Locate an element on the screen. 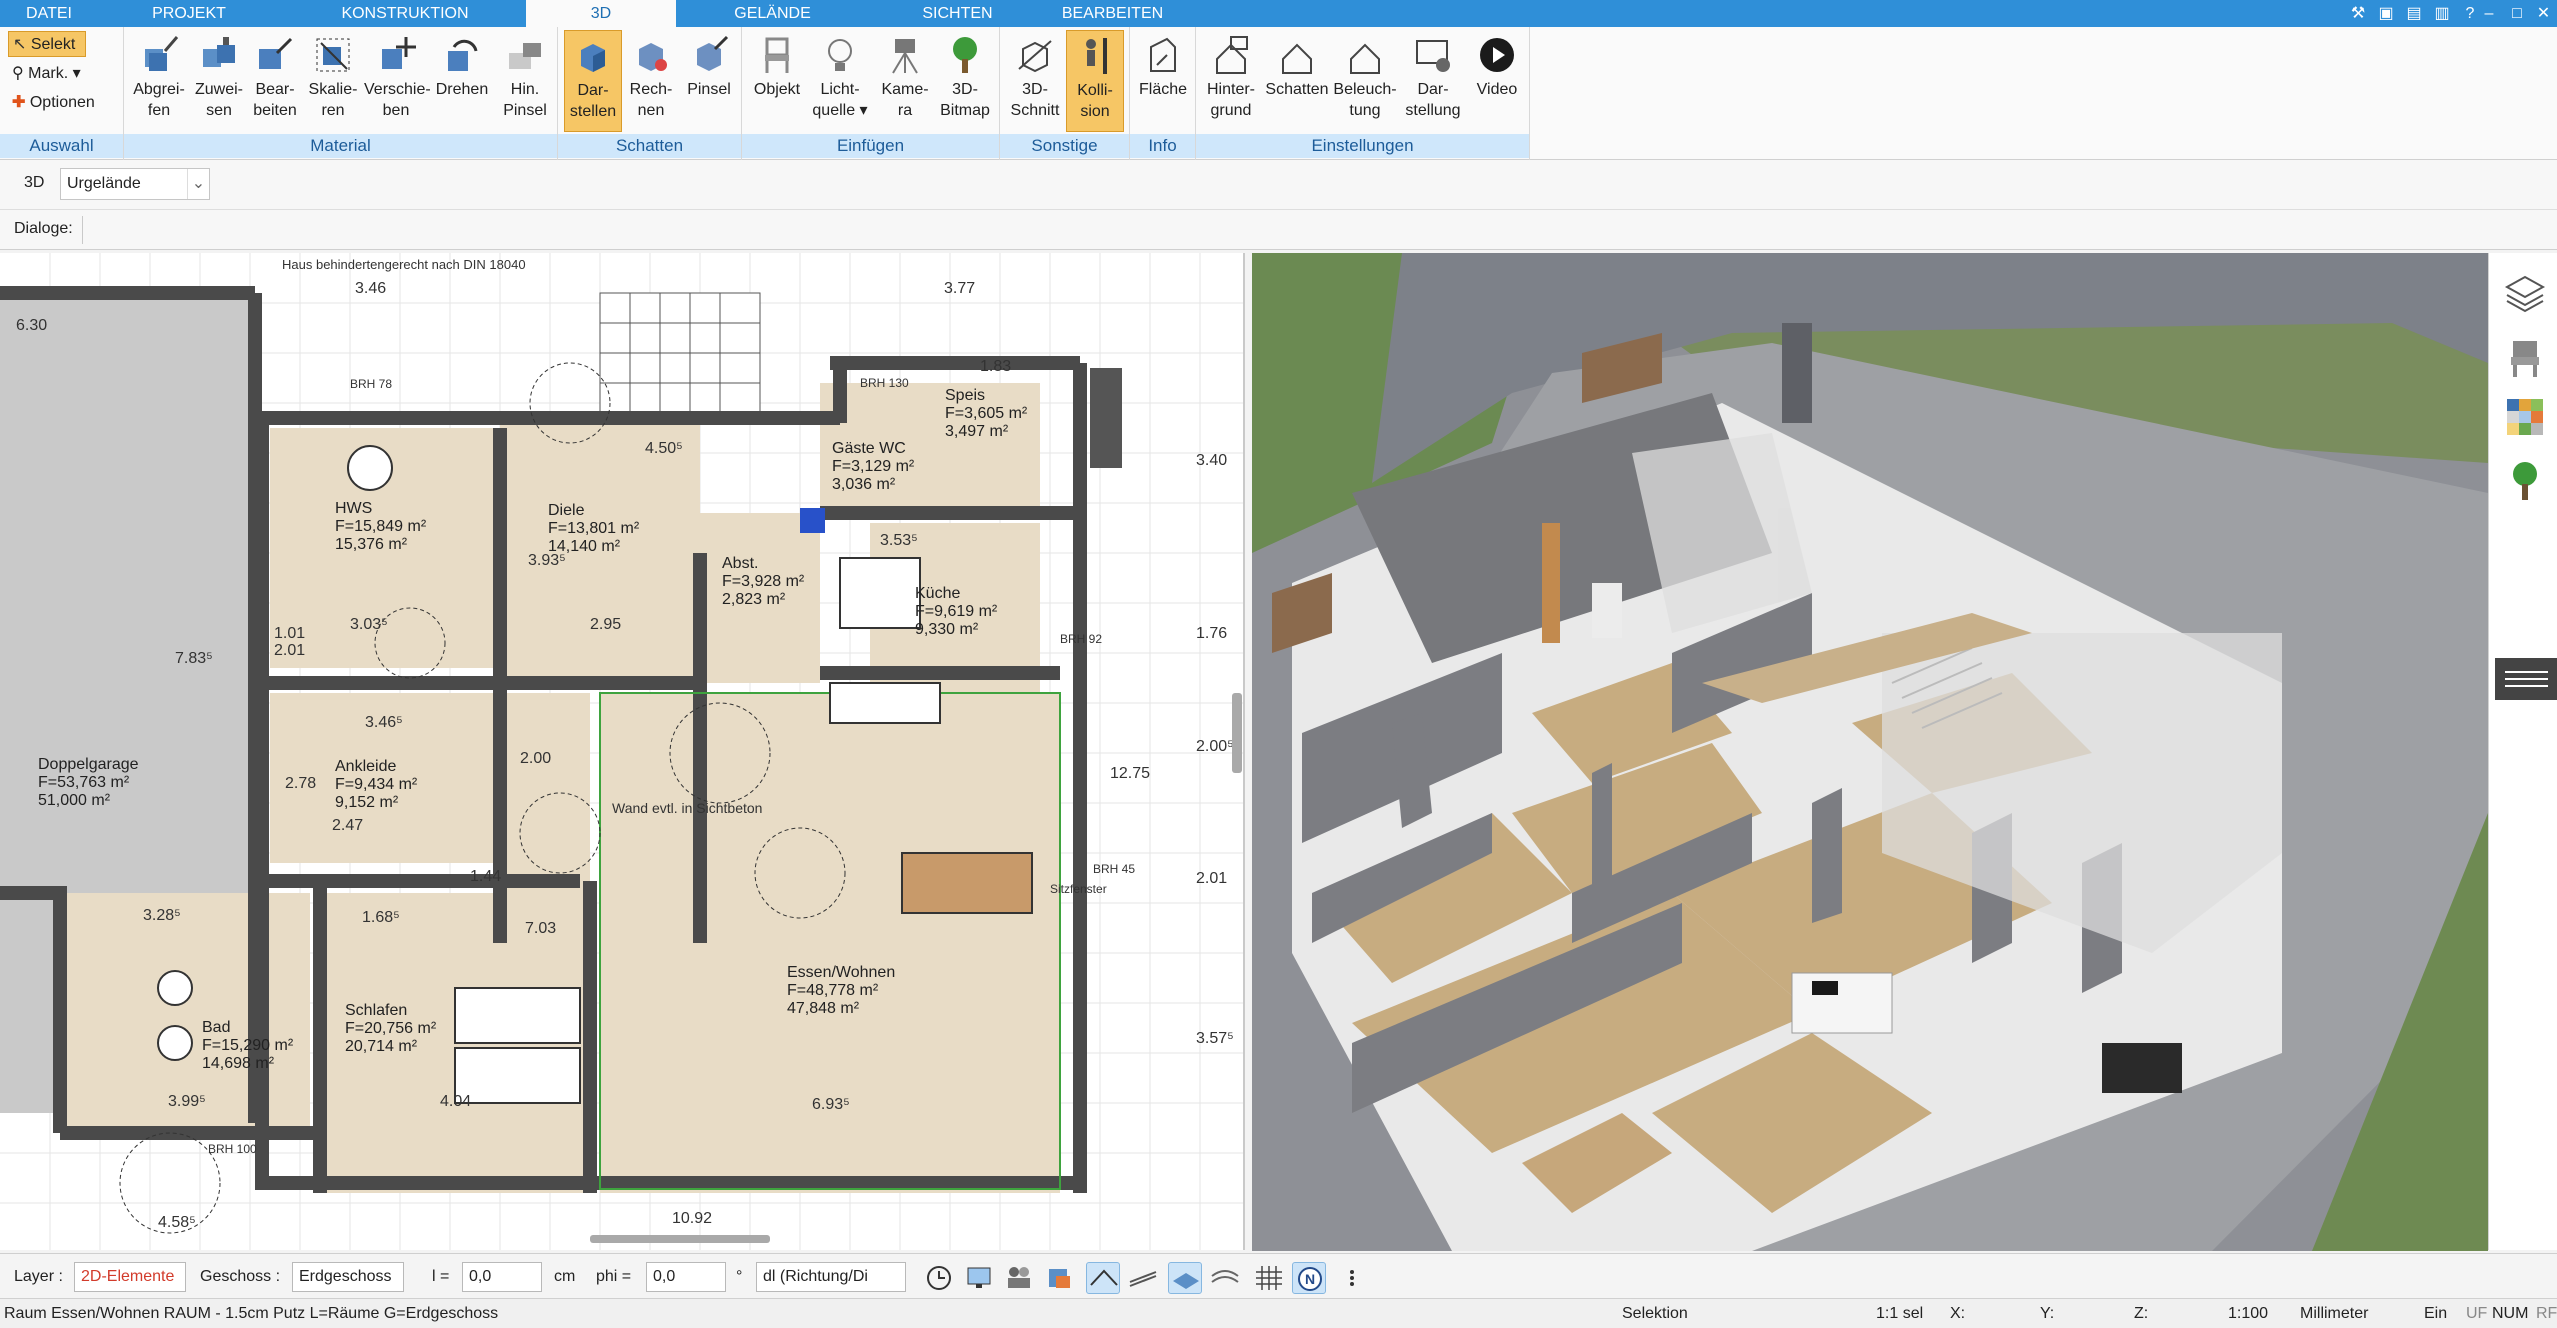 The height and width of the screenshot is (1328, 2557). dimension: 2.00 is located at coordinates (535, 758).